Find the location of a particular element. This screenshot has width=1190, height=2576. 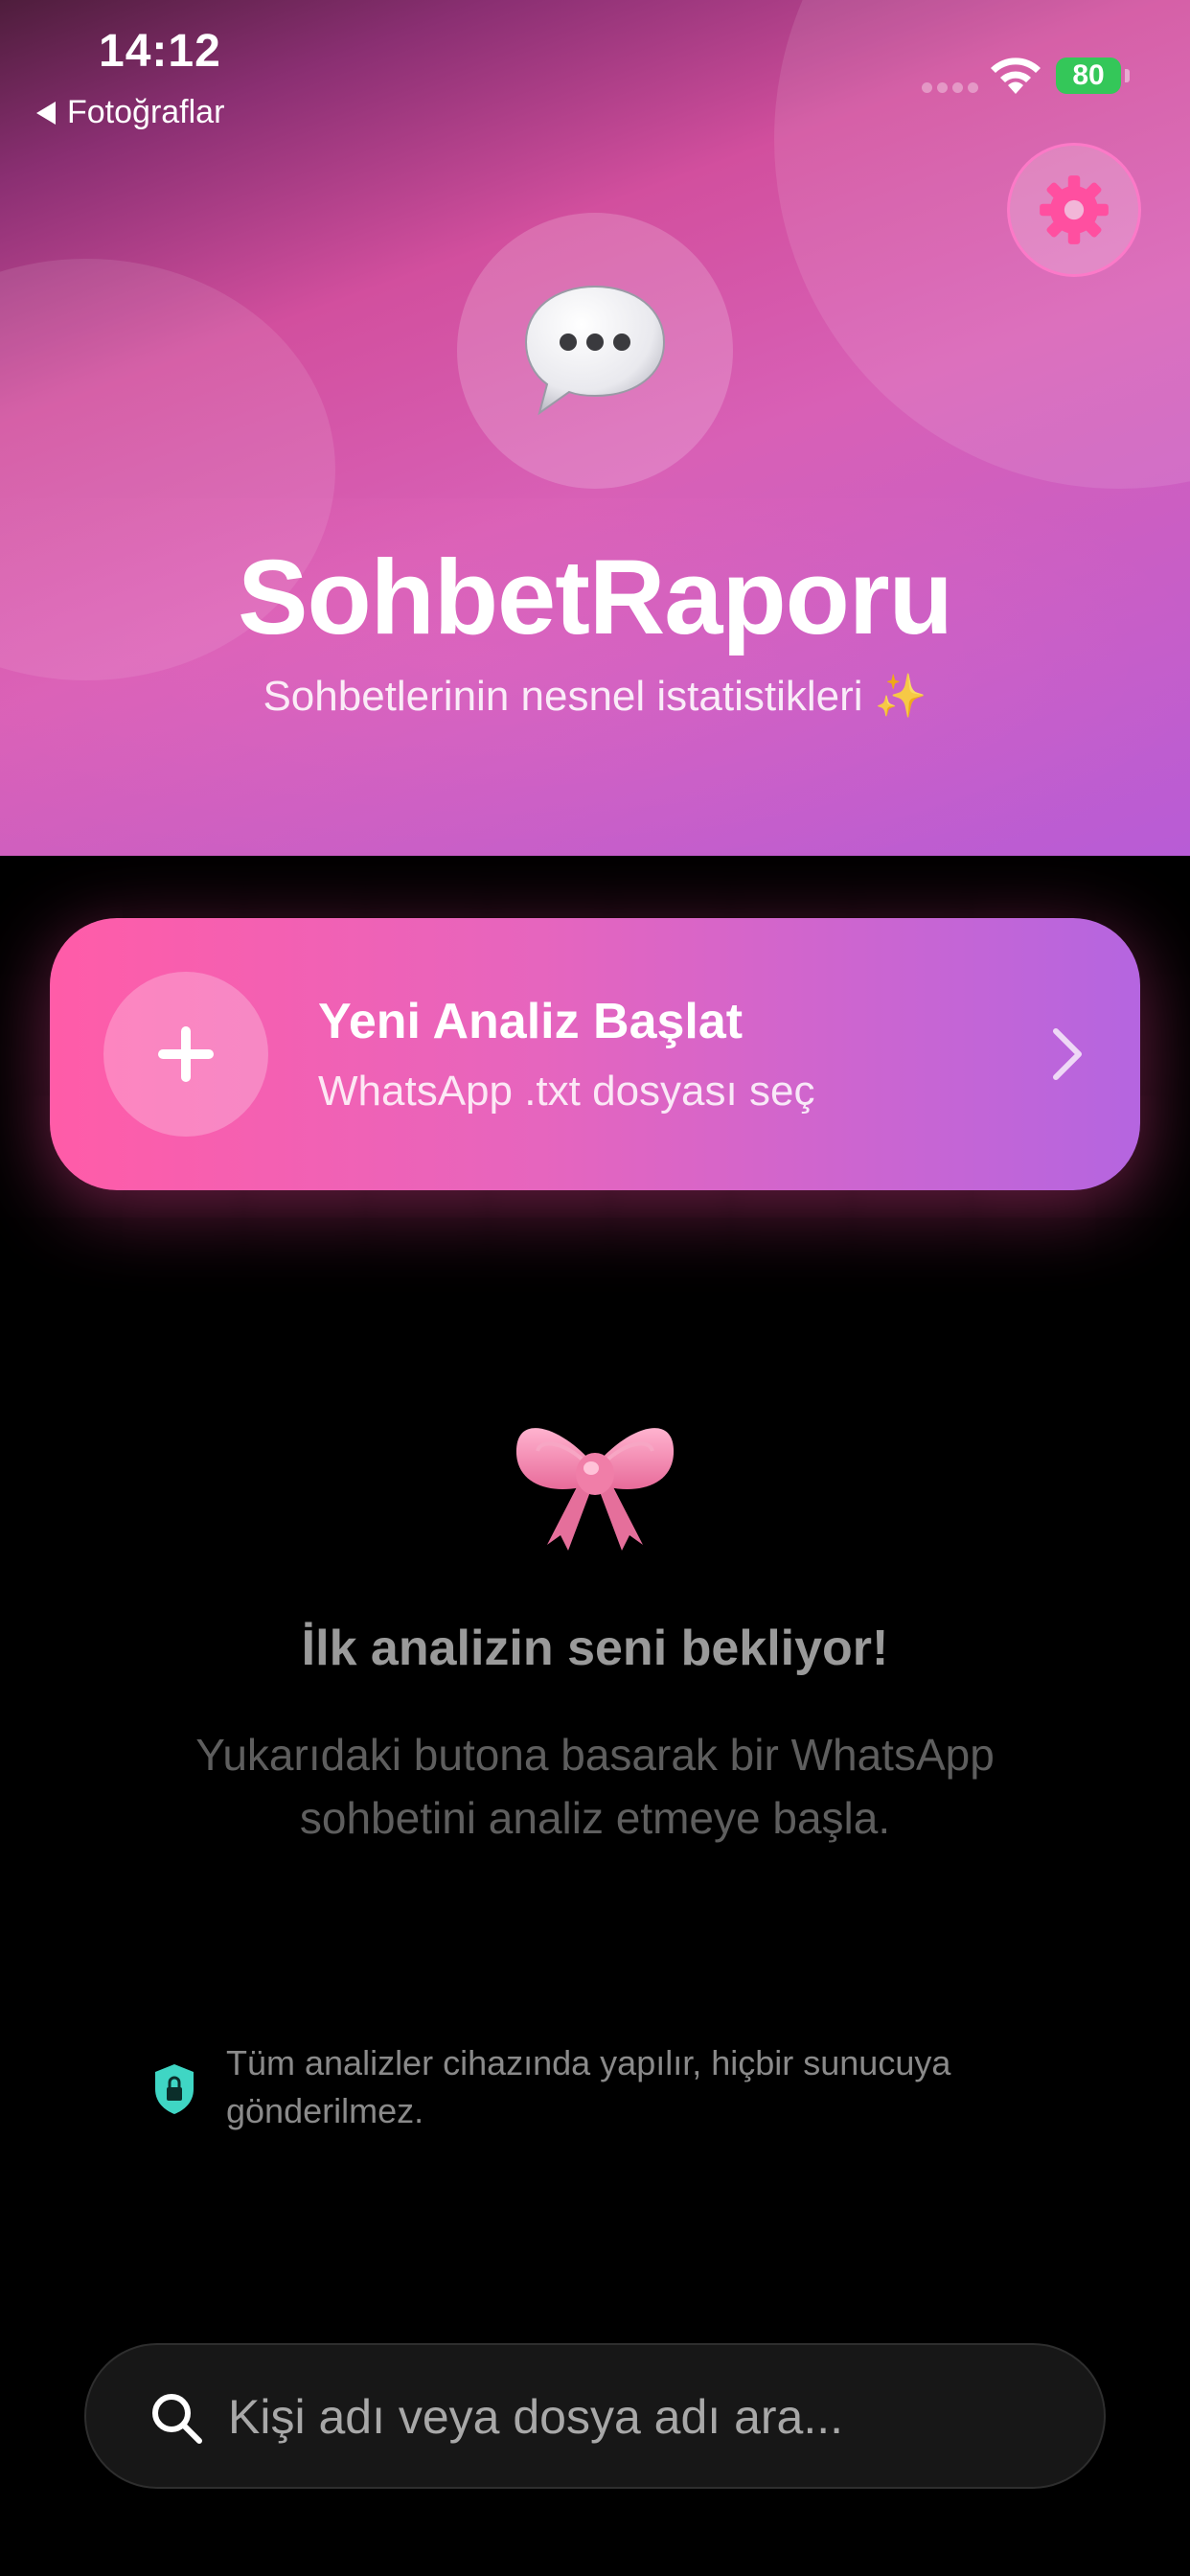

gear-icon is located at coordinates (1074, 209).